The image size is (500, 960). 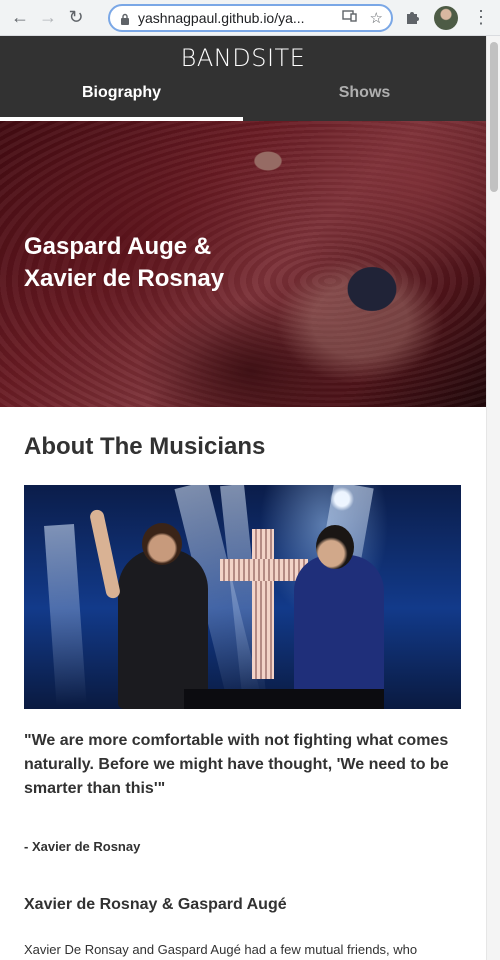 I want to click on browser-toolbar: ← → ↻ yashnagpaul.github.io/ya... ☆ ⋮, so click(x=250, y=18).